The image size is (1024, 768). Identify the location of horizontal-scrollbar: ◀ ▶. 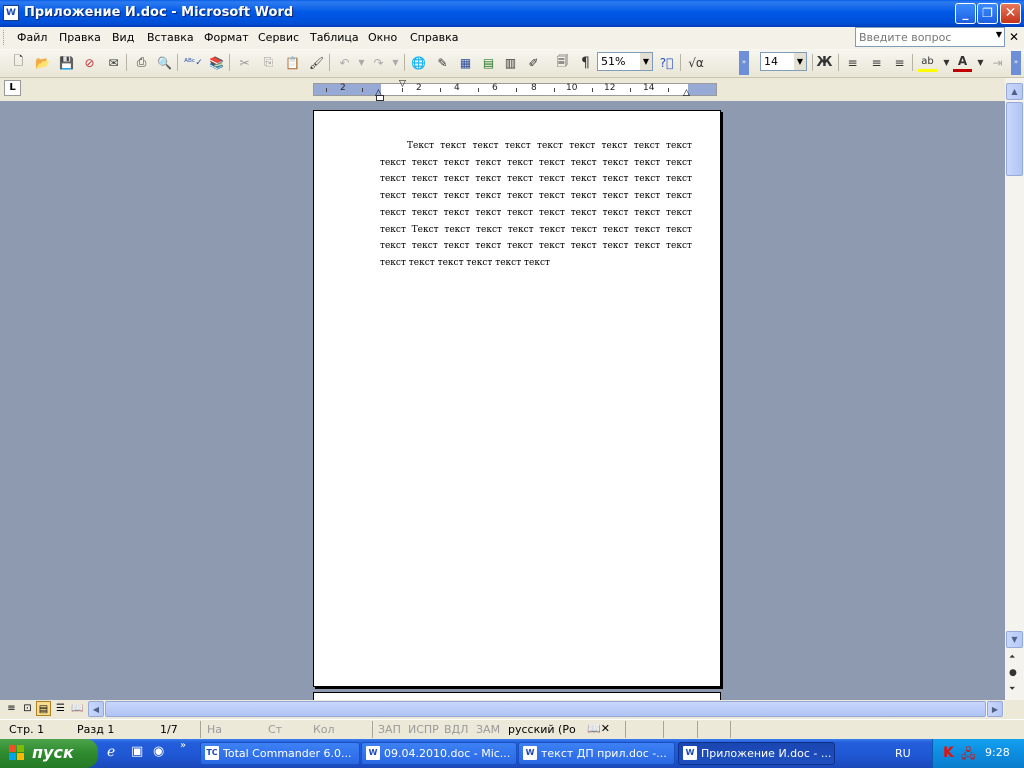
(546, 709).